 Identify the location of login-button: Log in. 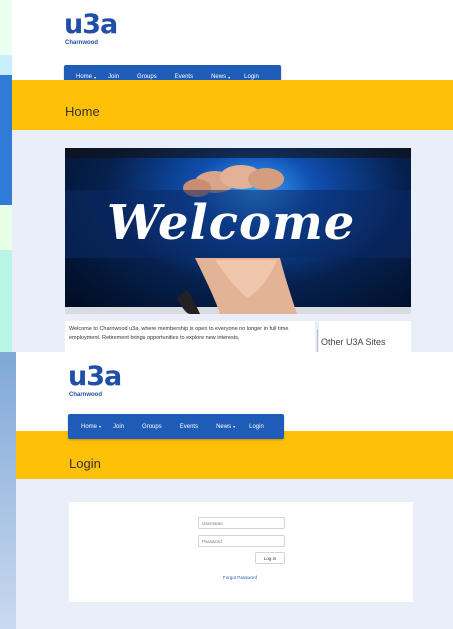
(270, 558).